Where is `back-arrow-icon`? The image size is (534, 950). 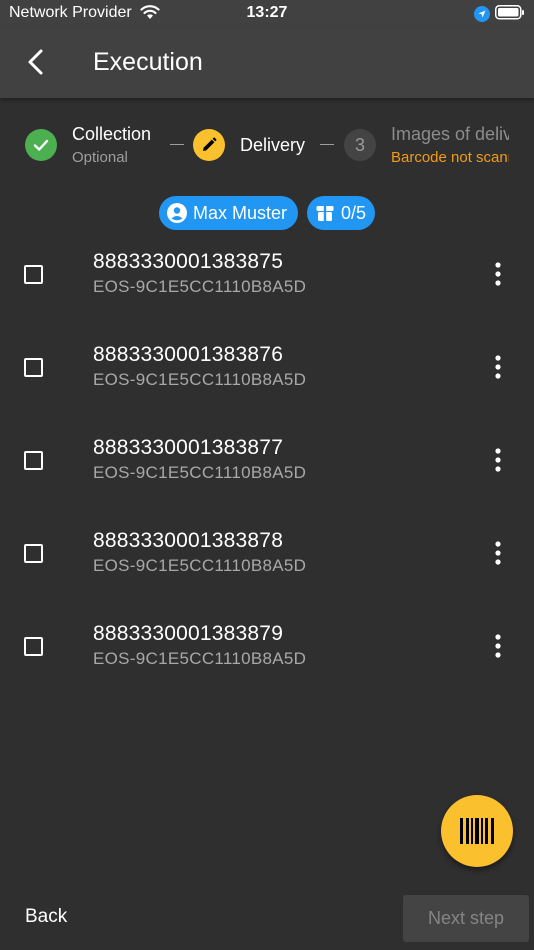
back-arrow-icon is located at coordinates (36, 64).